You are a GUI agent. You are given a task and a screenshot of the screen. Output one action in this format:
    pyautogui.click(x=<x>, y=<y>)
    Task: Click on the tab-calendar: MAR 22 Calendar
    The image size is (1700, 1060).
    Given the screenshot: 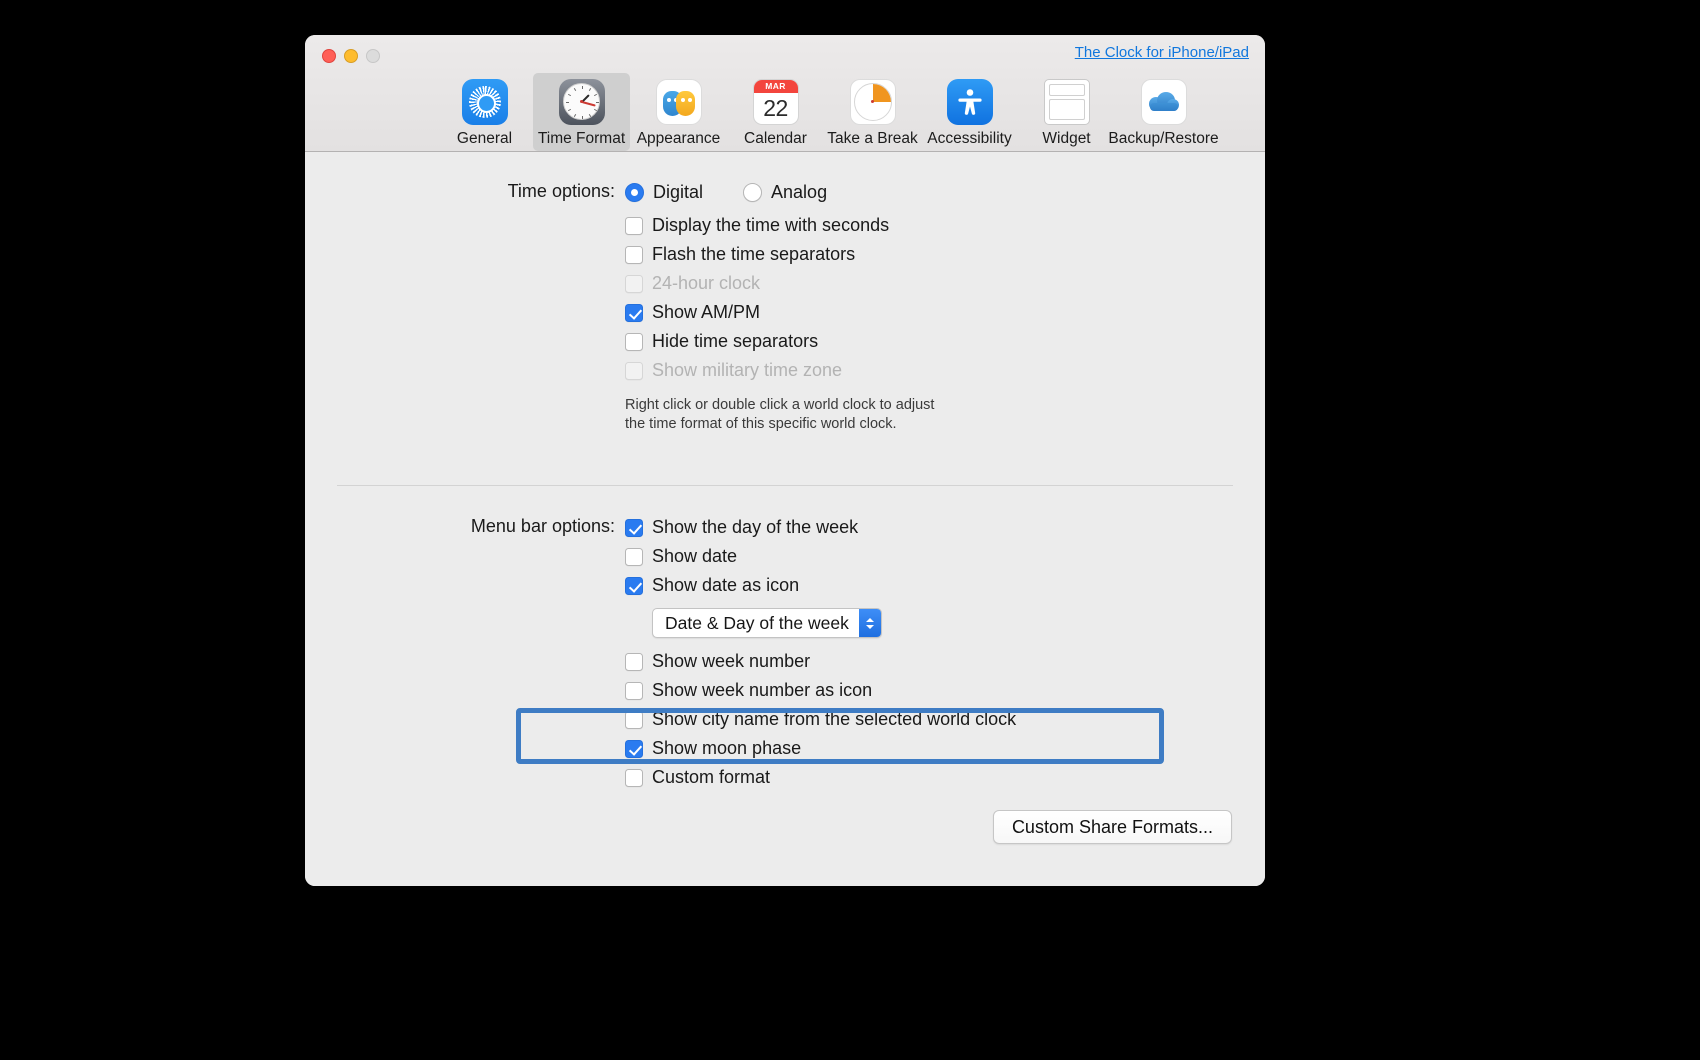 What is the action you would take?
    pyautogui.click(x=775, y=112)
    